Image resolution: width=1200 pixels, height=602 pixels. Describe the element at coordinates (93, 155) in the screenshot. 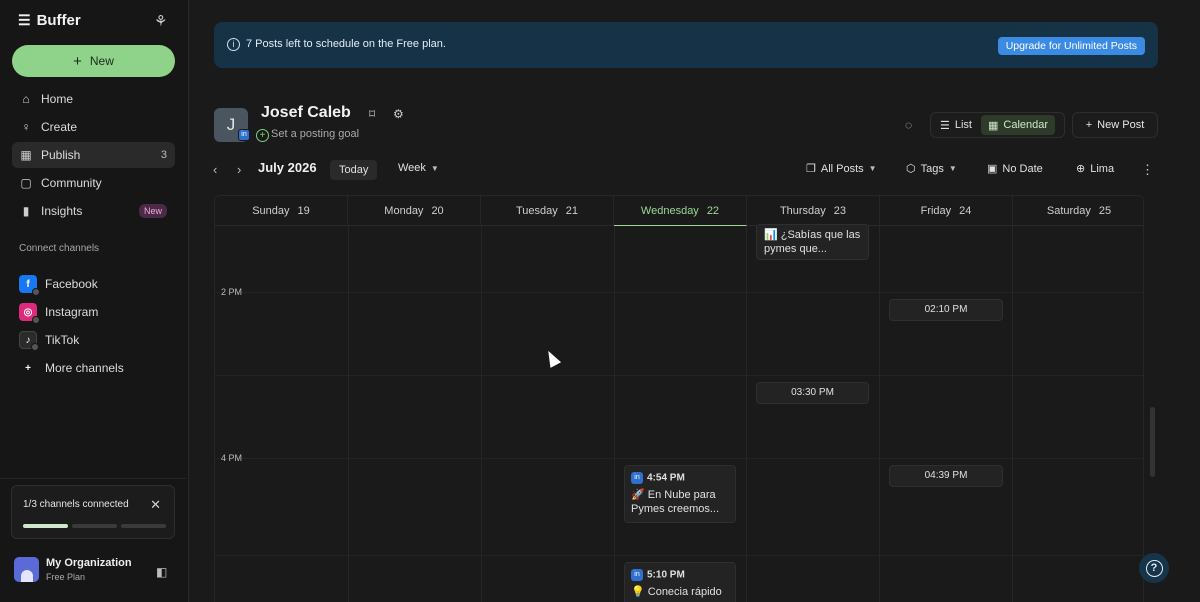

I see `sidebar-item-publish: ▦ Publish 3` at that location.